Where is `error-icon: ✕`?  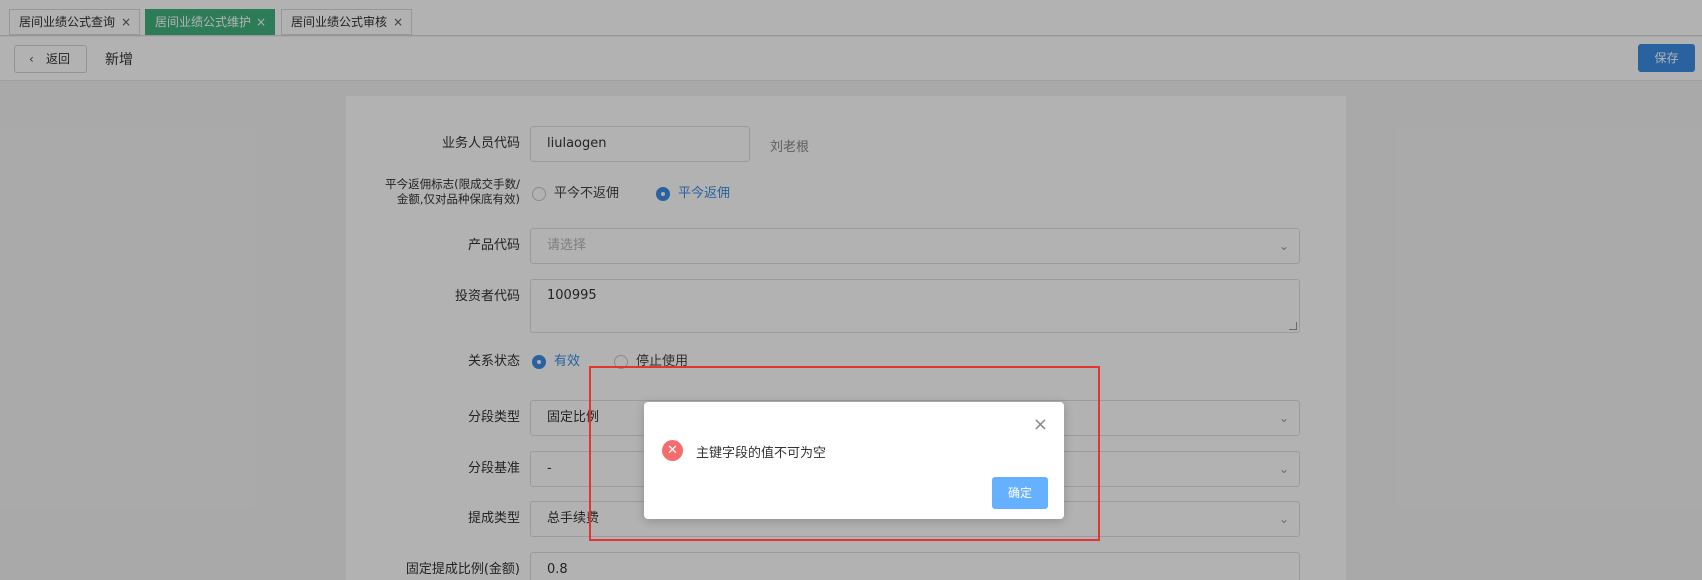 error-icon: ✕ is located at coordinates (672, 450).